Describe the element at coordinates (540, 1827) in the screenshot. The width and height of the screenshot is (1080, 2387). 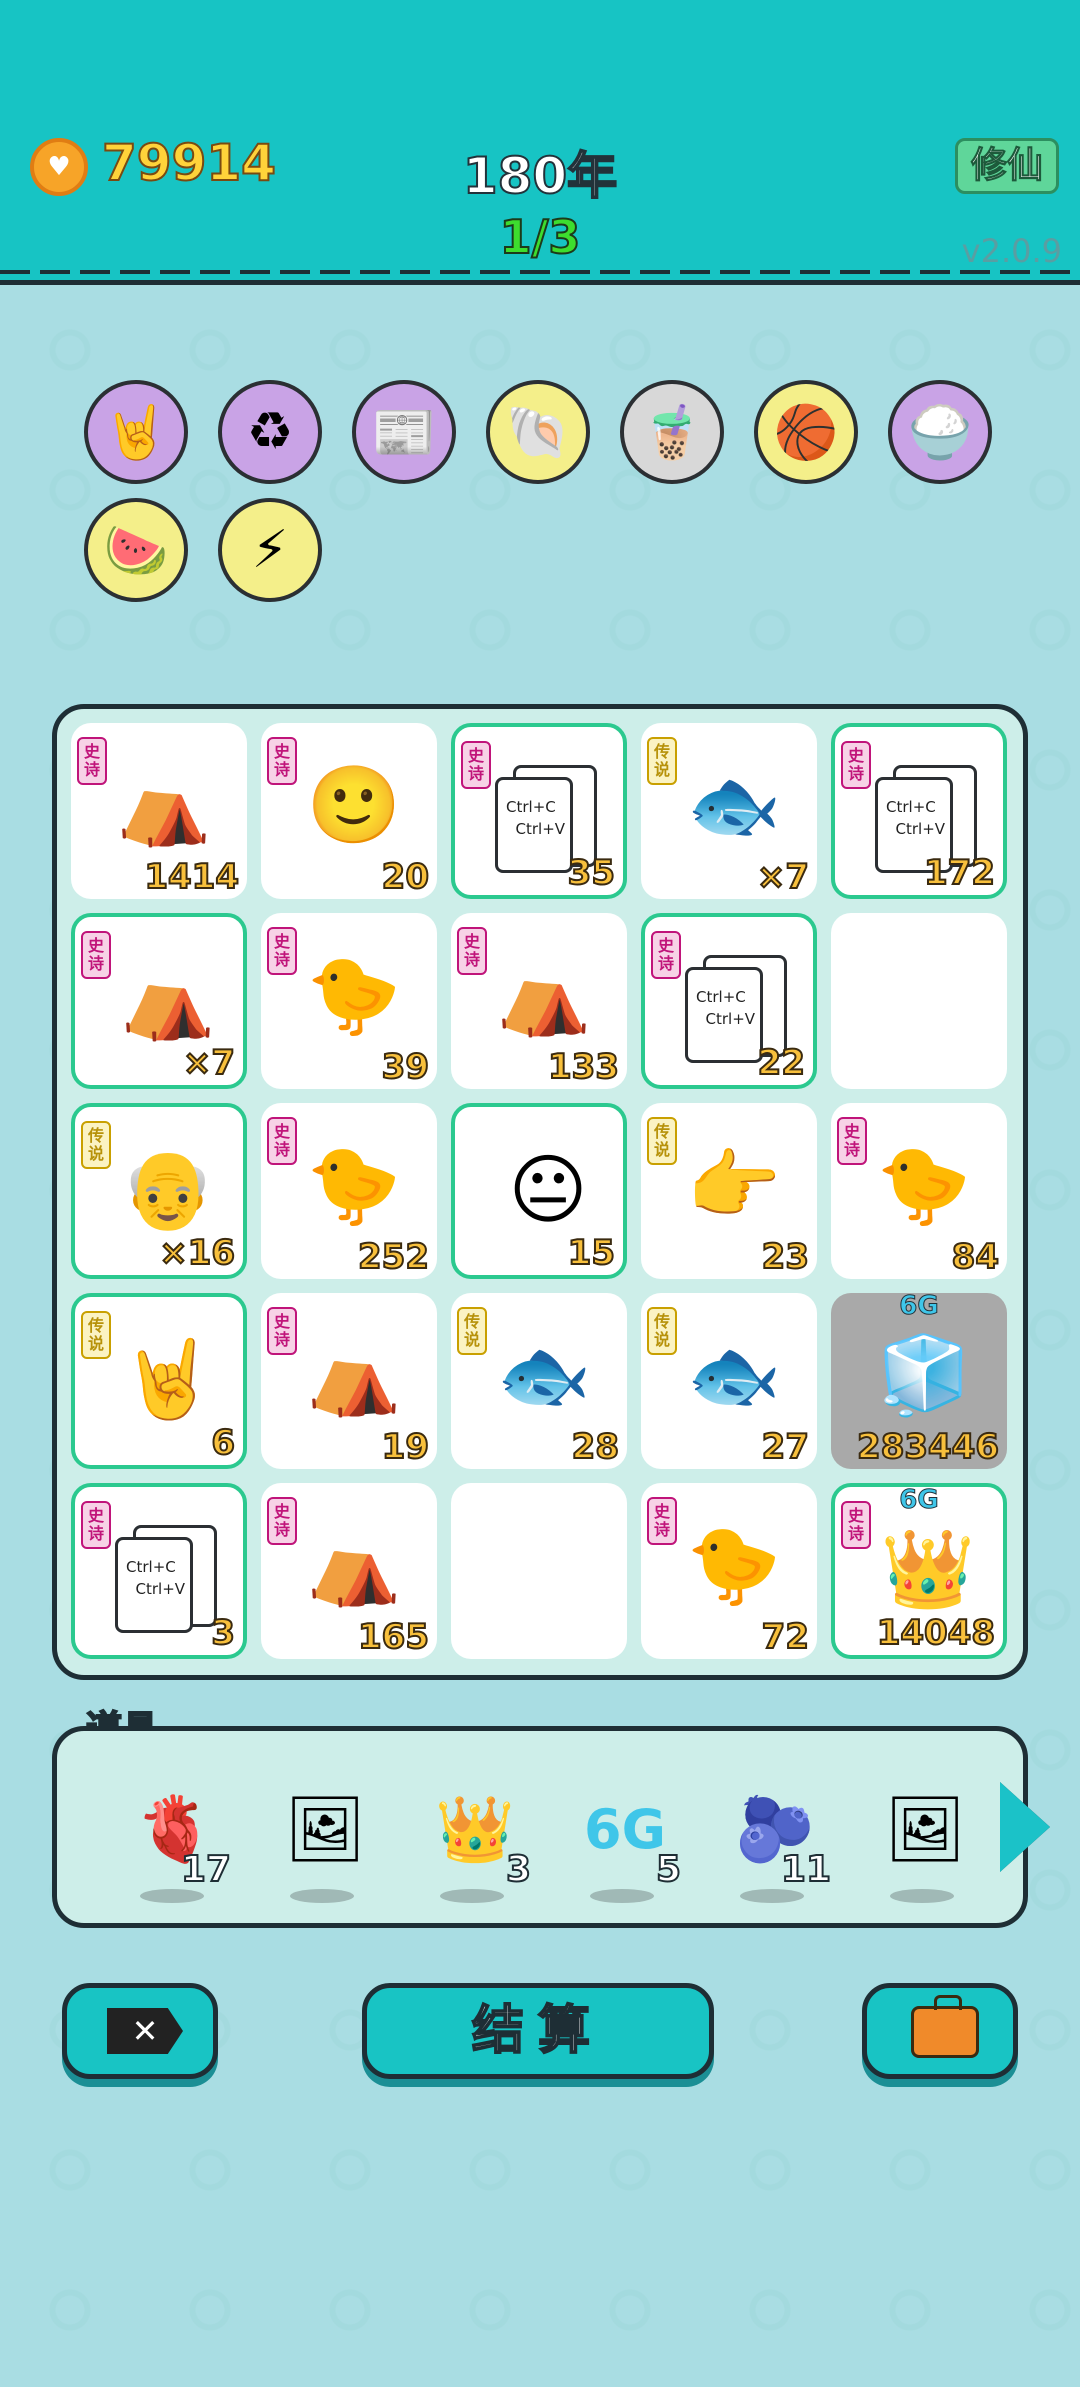
I see `items-panel: 🫀 17 🖼 👑 3 6G 5 🫐 11 🖼` at that location.